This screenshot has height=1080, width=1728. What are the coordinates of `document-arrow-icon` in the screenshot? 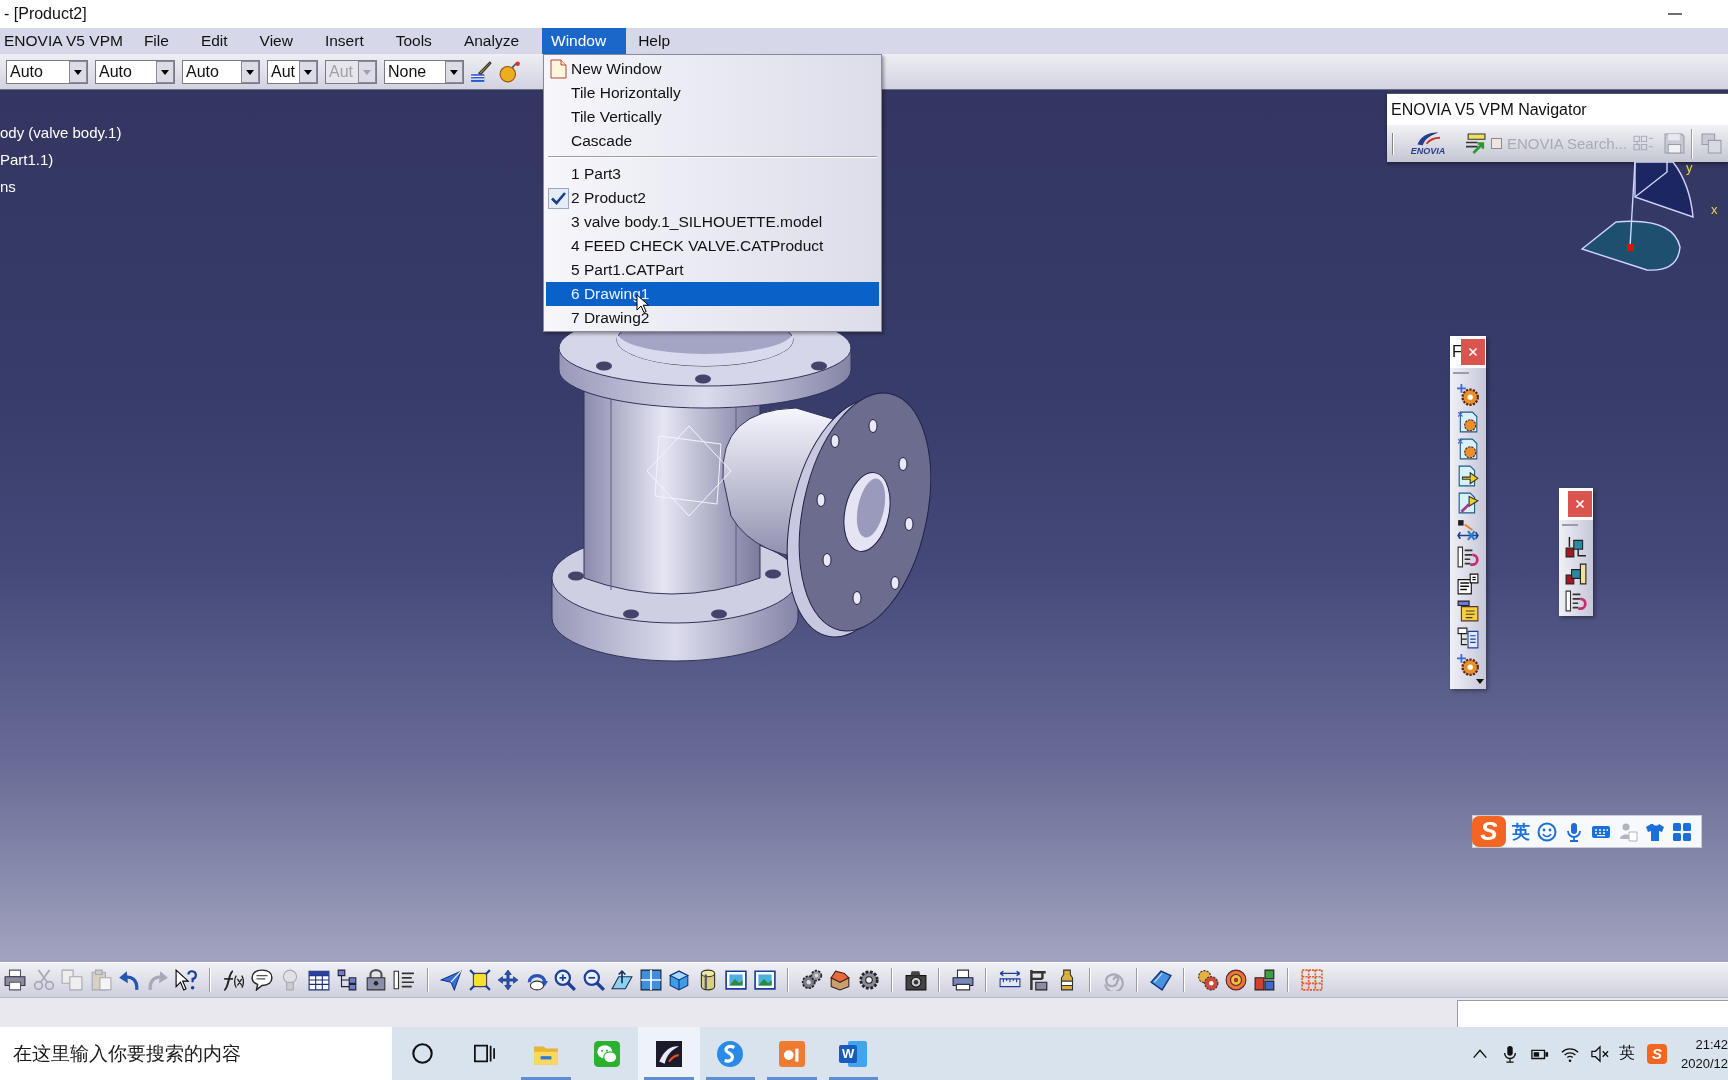 It's located at (1468, 476).